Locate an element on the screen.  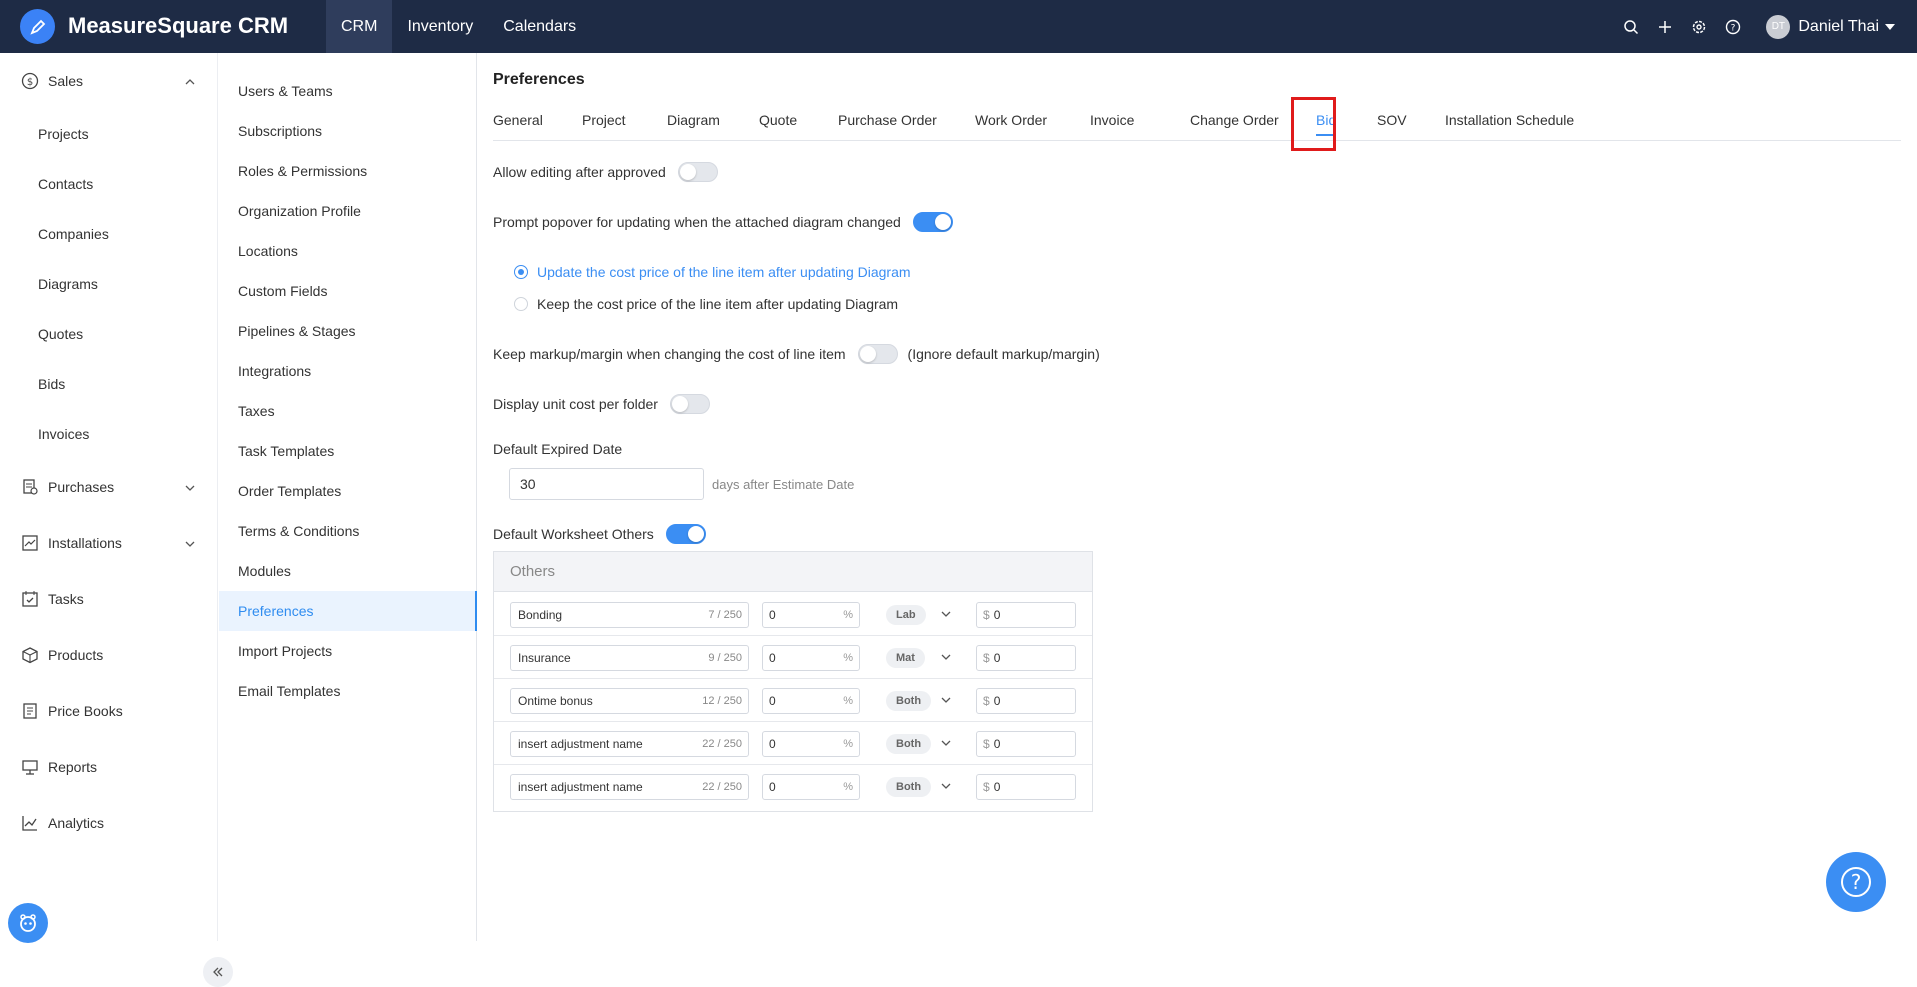
adjustment-name-input: Bonding 7 / 250 is located at coordinates (629, 615).